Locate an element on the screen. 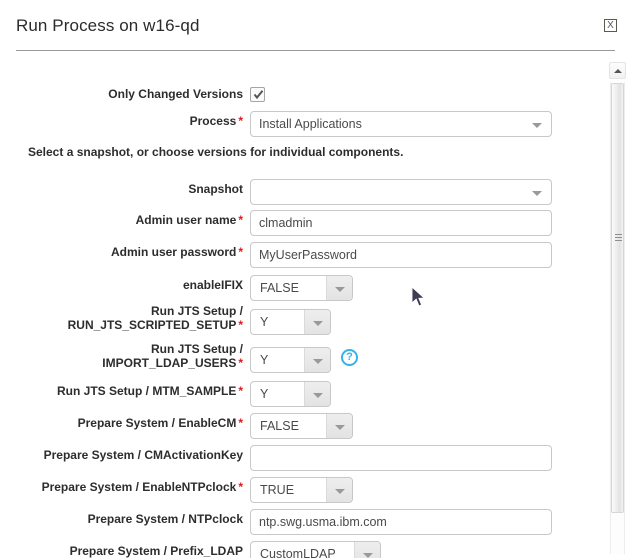 This screenshot has height=558, width=631. select-enableifix: FALSE is located at coordinates (301, 288).